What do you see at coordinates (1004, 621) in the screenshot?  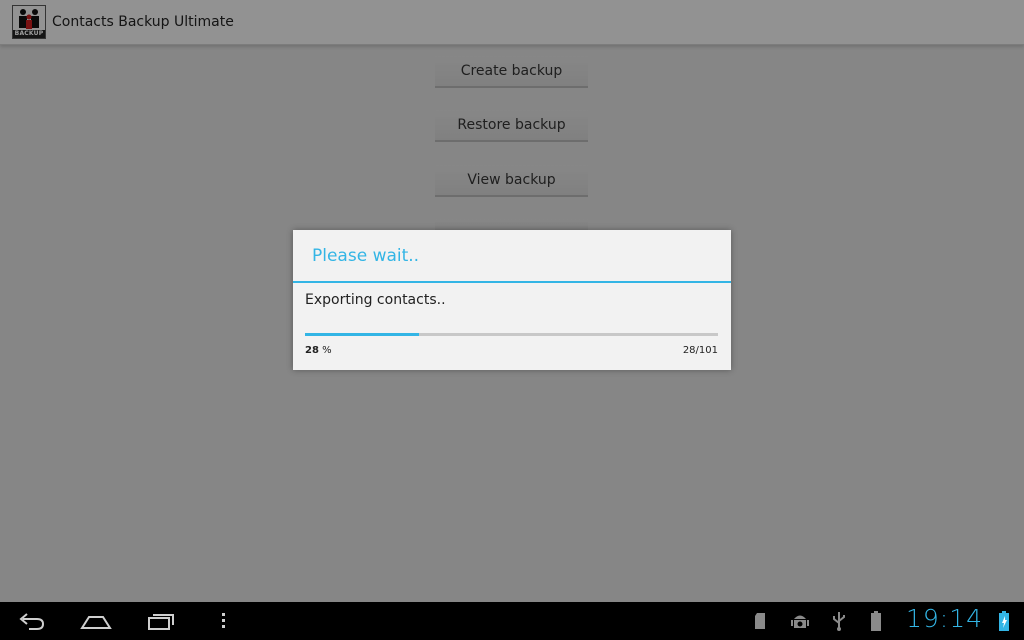 I see `battery-charging-icon` at bounding box center [1004, 621].